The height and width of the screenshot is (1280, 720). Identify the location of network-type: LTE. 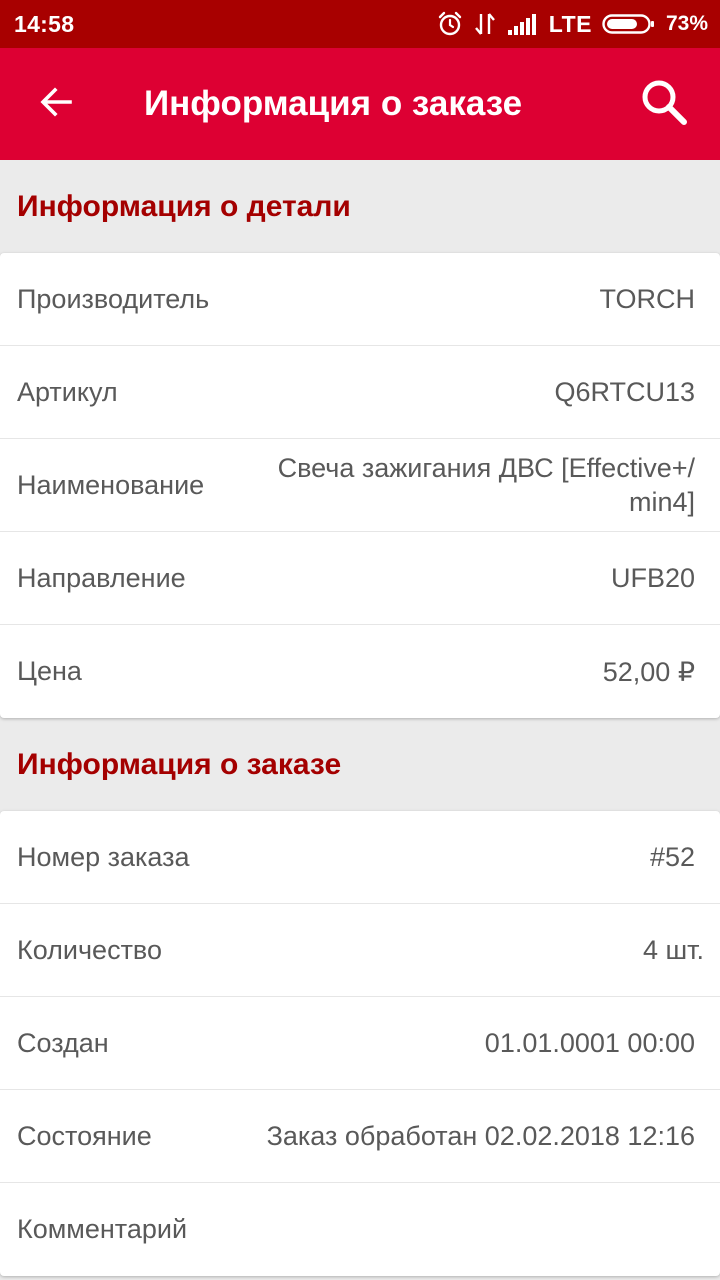
(570, 23).